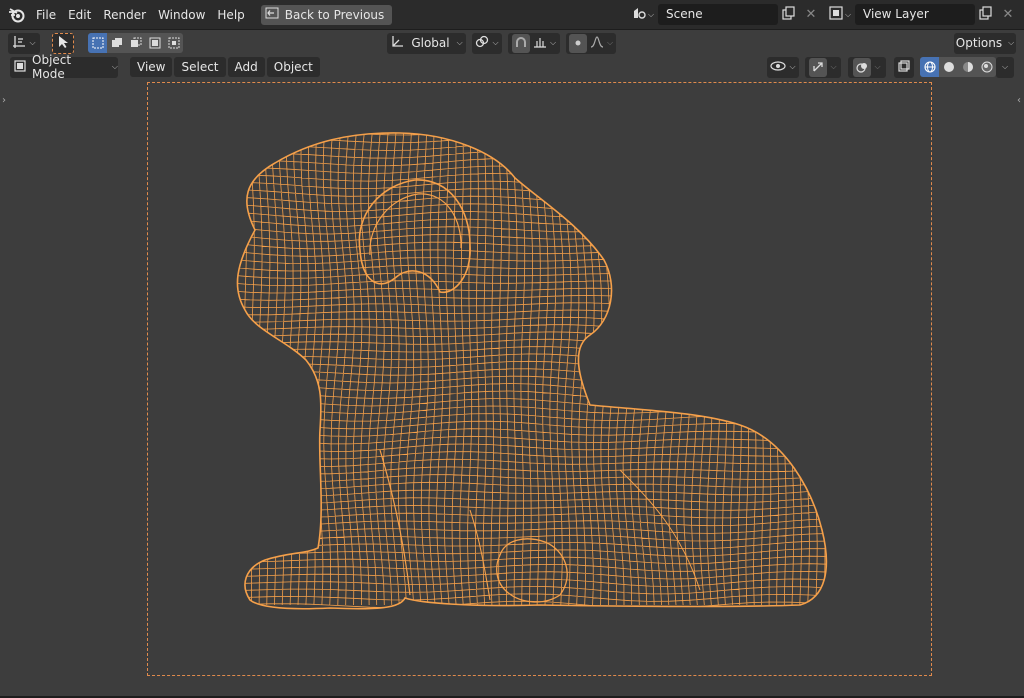  I want to click on remove-scene-button: ✕, so click(811, 14).